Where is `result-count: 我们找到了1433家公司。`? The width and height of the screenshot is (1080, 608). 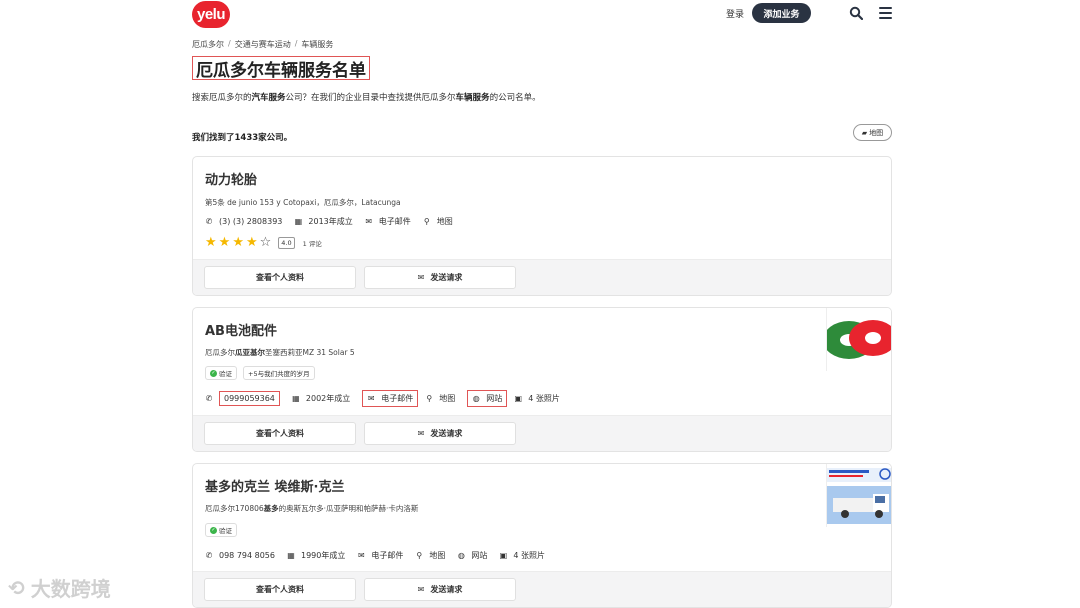
result-count: 我们找到了1433家公司。 is located at coordinates (242, 138).